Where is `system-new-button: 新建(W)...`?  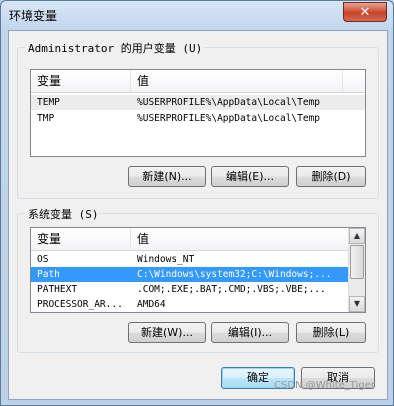
system-new-button: 新建(W)... is located at coordinates (167, 332).